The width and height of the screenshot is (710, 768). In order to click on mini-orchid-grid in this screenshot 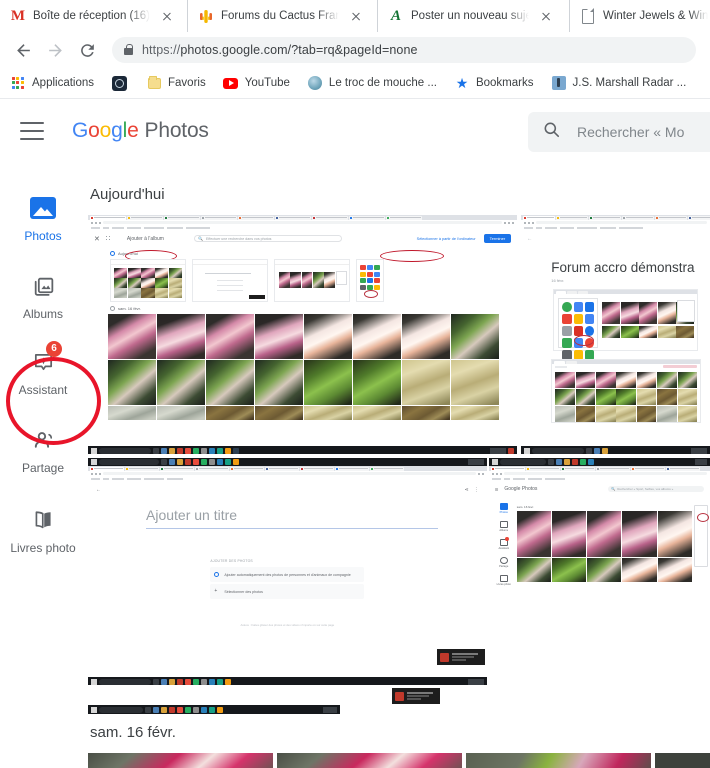, I will do `click(604, 534)`.